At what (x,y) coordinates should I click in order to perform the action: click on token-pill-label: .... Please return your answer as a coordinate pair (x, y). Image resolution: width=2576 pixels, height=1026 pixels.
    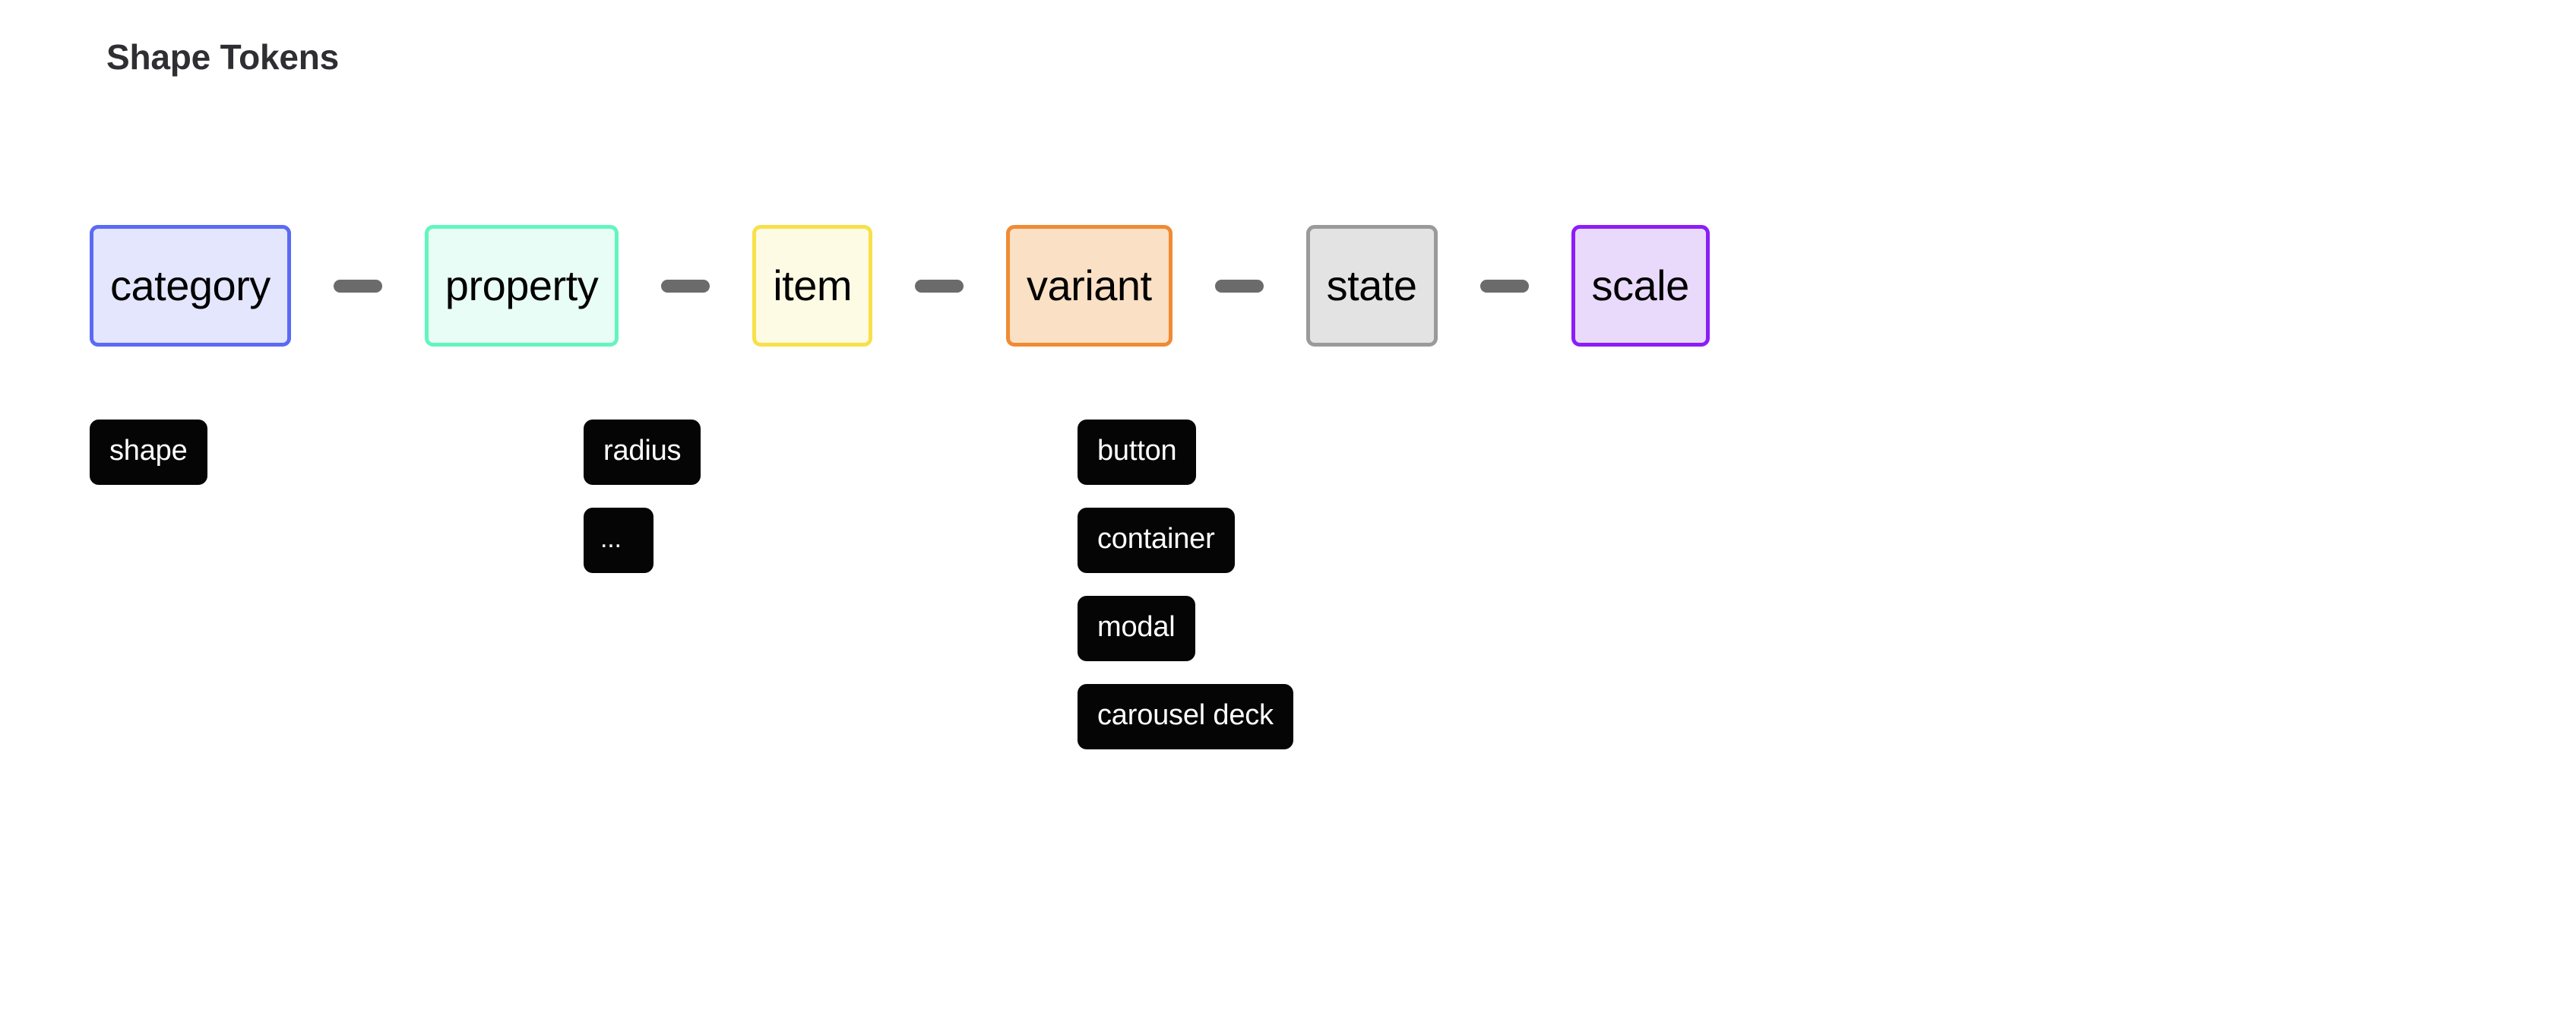
    Looking at the image, I should click on (611, 538).